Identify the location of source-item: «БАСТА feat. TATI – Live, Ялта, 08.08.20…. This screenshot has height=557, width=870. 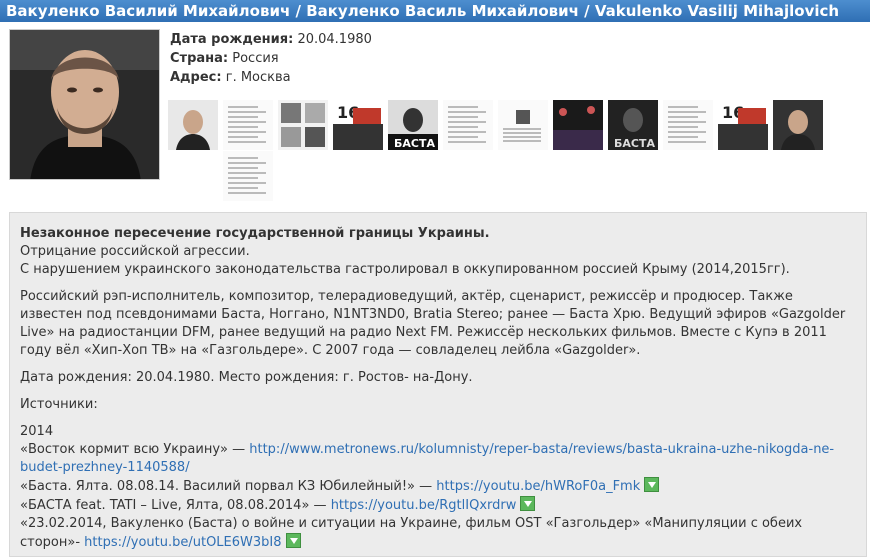
(438, 505).